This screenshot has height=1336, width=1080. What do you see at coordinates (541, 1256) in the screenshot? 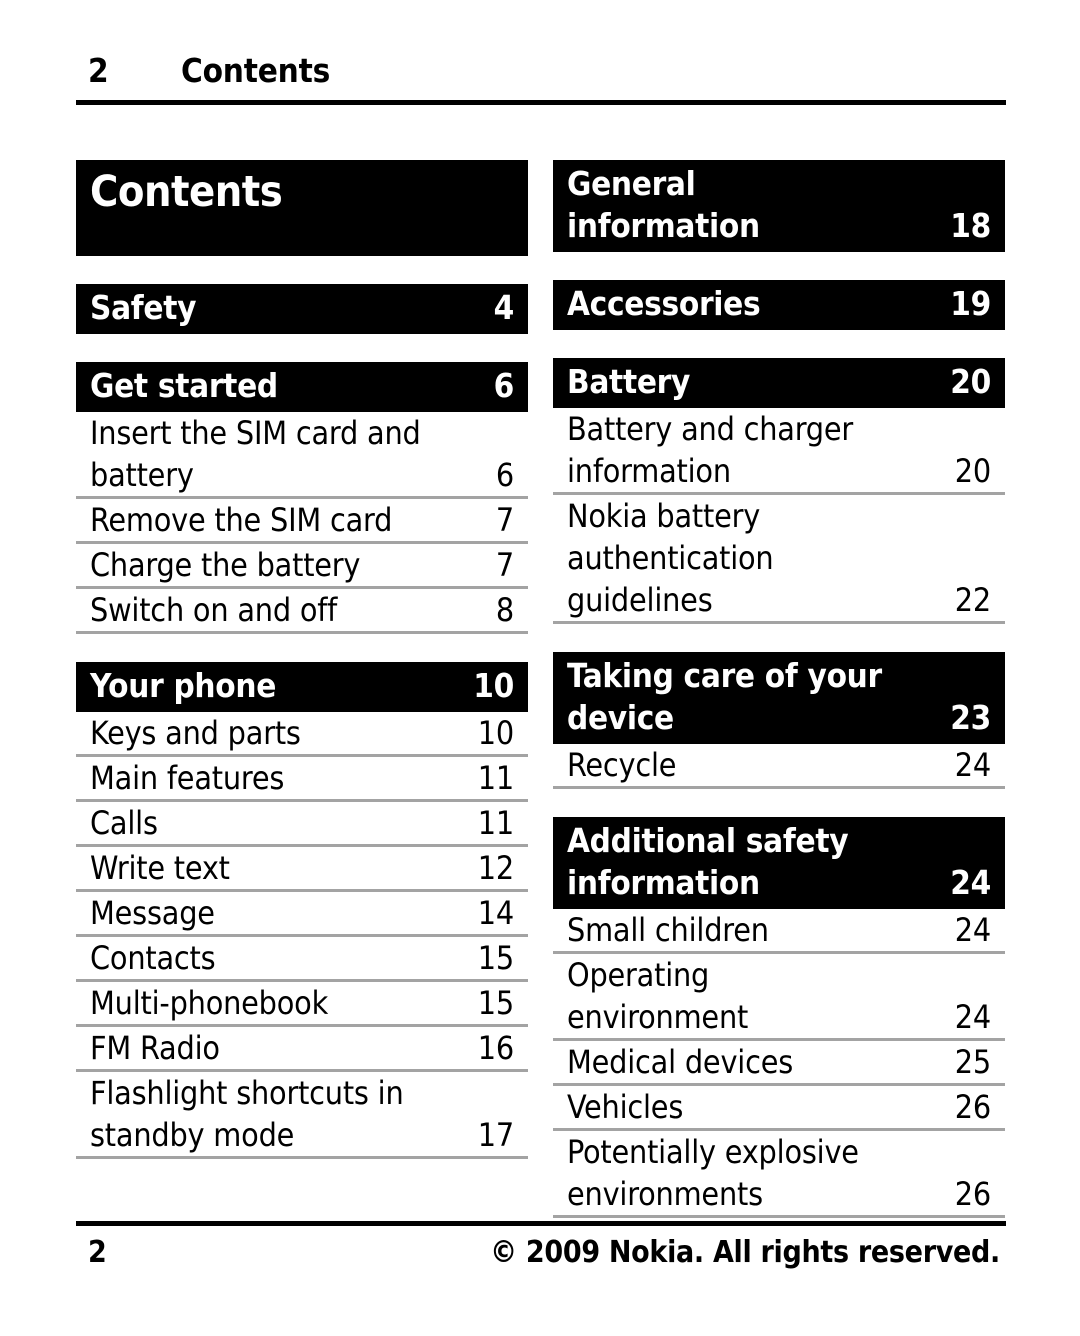
I see `page-footer: 2 © 2009 Nokia. All rights reserved.` at bounding box center [541, 1256].